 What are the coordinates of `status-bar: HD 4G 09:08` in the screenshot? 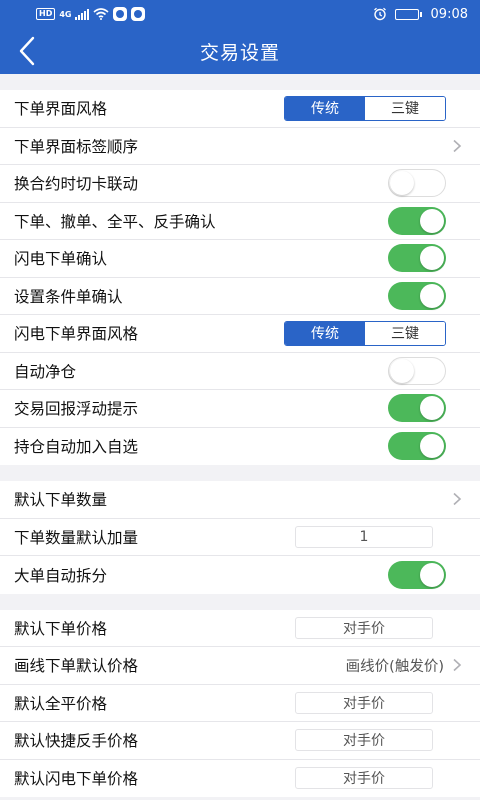 It's located at (240, 14).